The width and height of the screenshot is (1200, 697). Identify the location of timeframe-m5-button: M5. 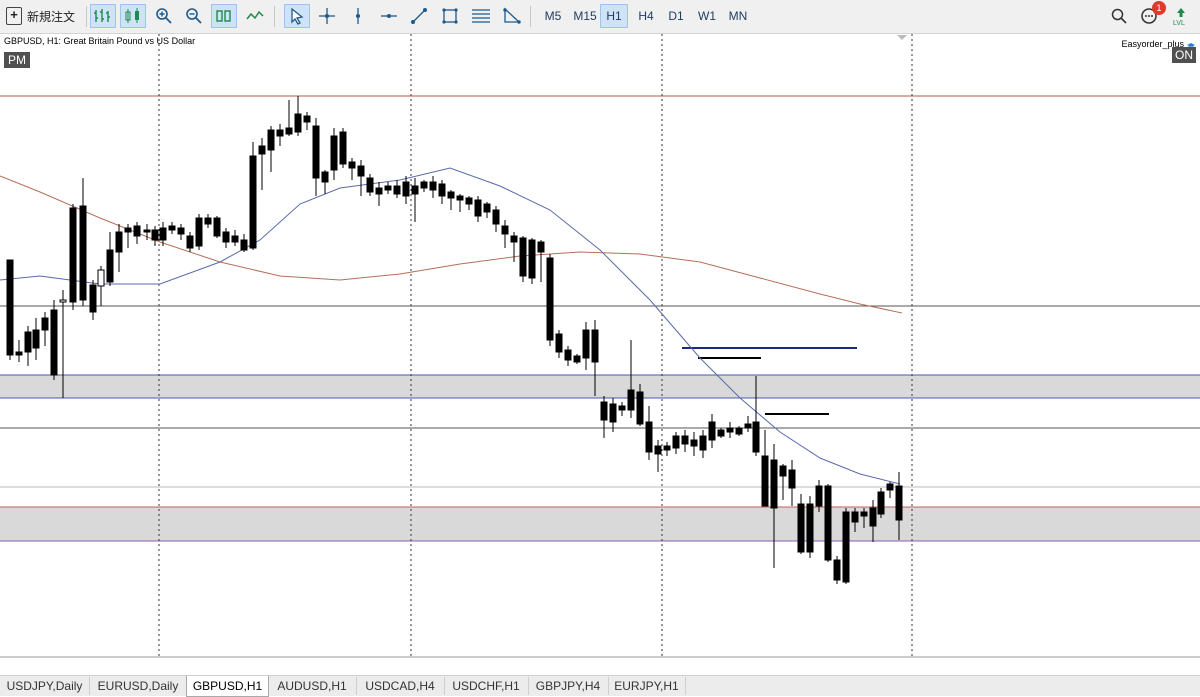
(553, 16).